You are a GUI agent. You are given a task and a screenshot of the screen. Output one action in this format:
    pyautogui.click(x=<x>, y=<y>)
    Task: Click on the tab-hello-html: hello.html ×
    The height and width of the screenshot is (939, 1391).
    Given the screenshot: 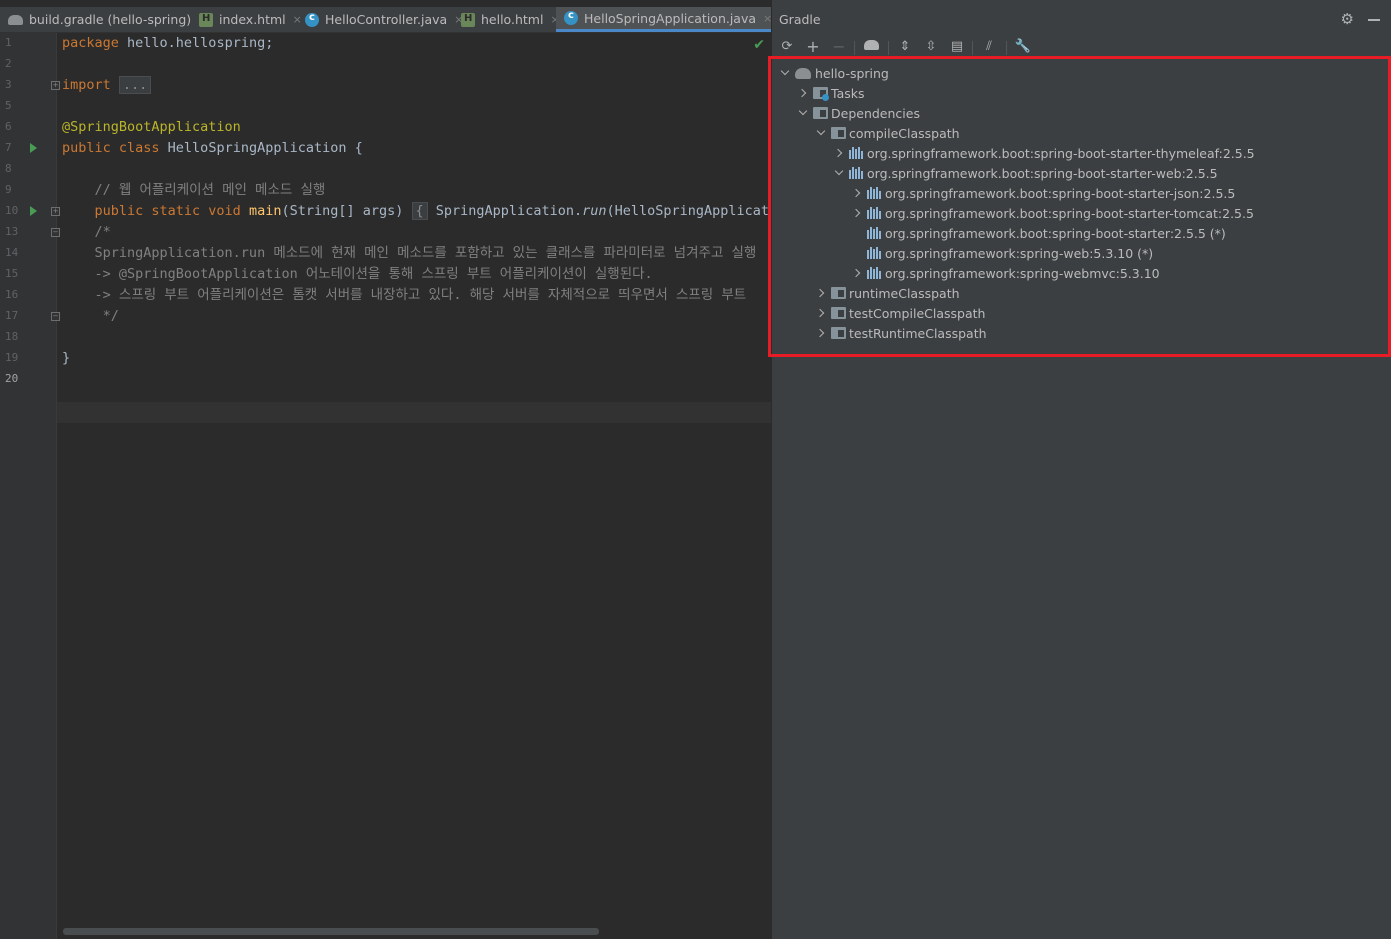 What is the action you would take?
    pyautogui.click(x=510, y=19)
    